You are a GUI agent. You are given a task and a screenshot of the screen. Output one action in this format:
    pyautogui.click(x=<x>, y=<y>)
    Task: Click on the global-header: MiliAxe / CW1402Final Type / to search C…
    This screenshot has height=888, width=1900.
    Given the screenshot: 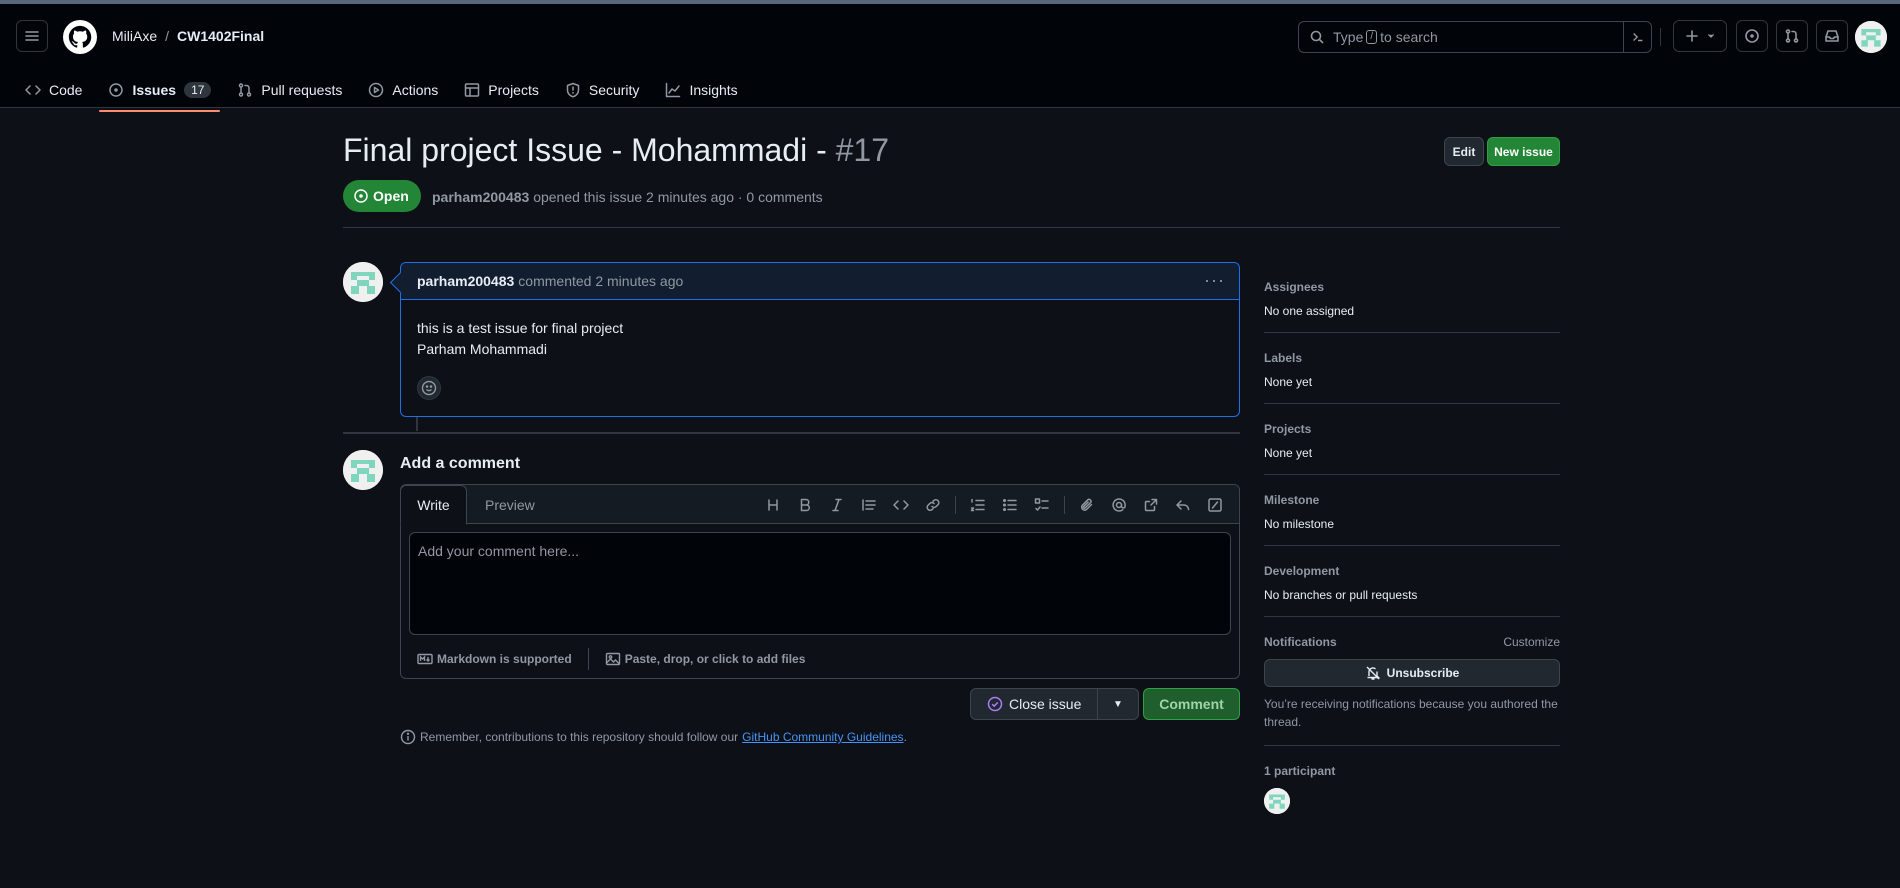 What is the action you would take?
    pyautogui.click(x=950, y=58)
    